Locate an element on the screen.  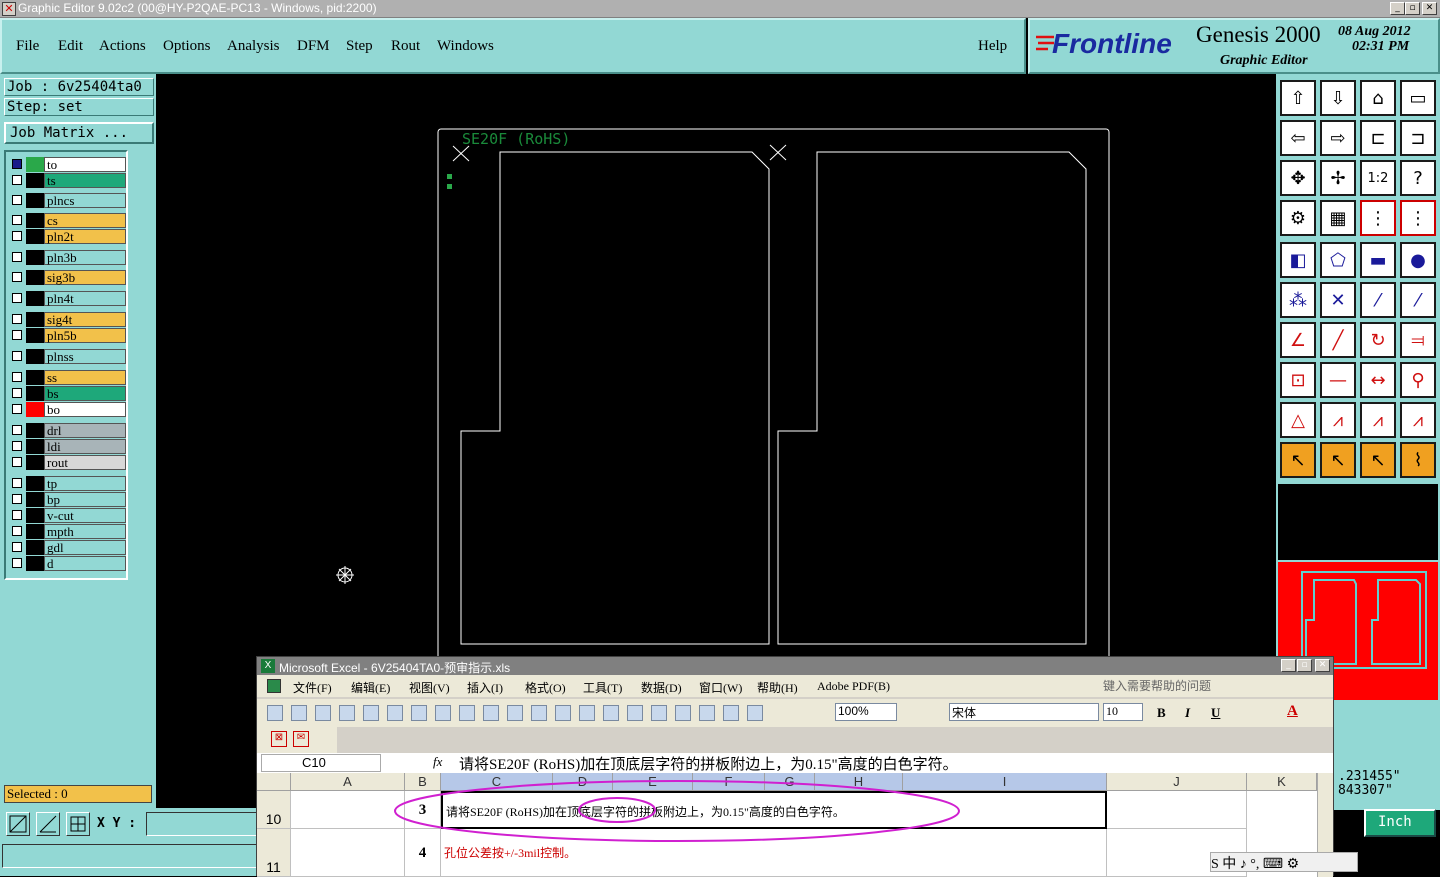
help-icon: ? is located at coordinates (1418, 178).